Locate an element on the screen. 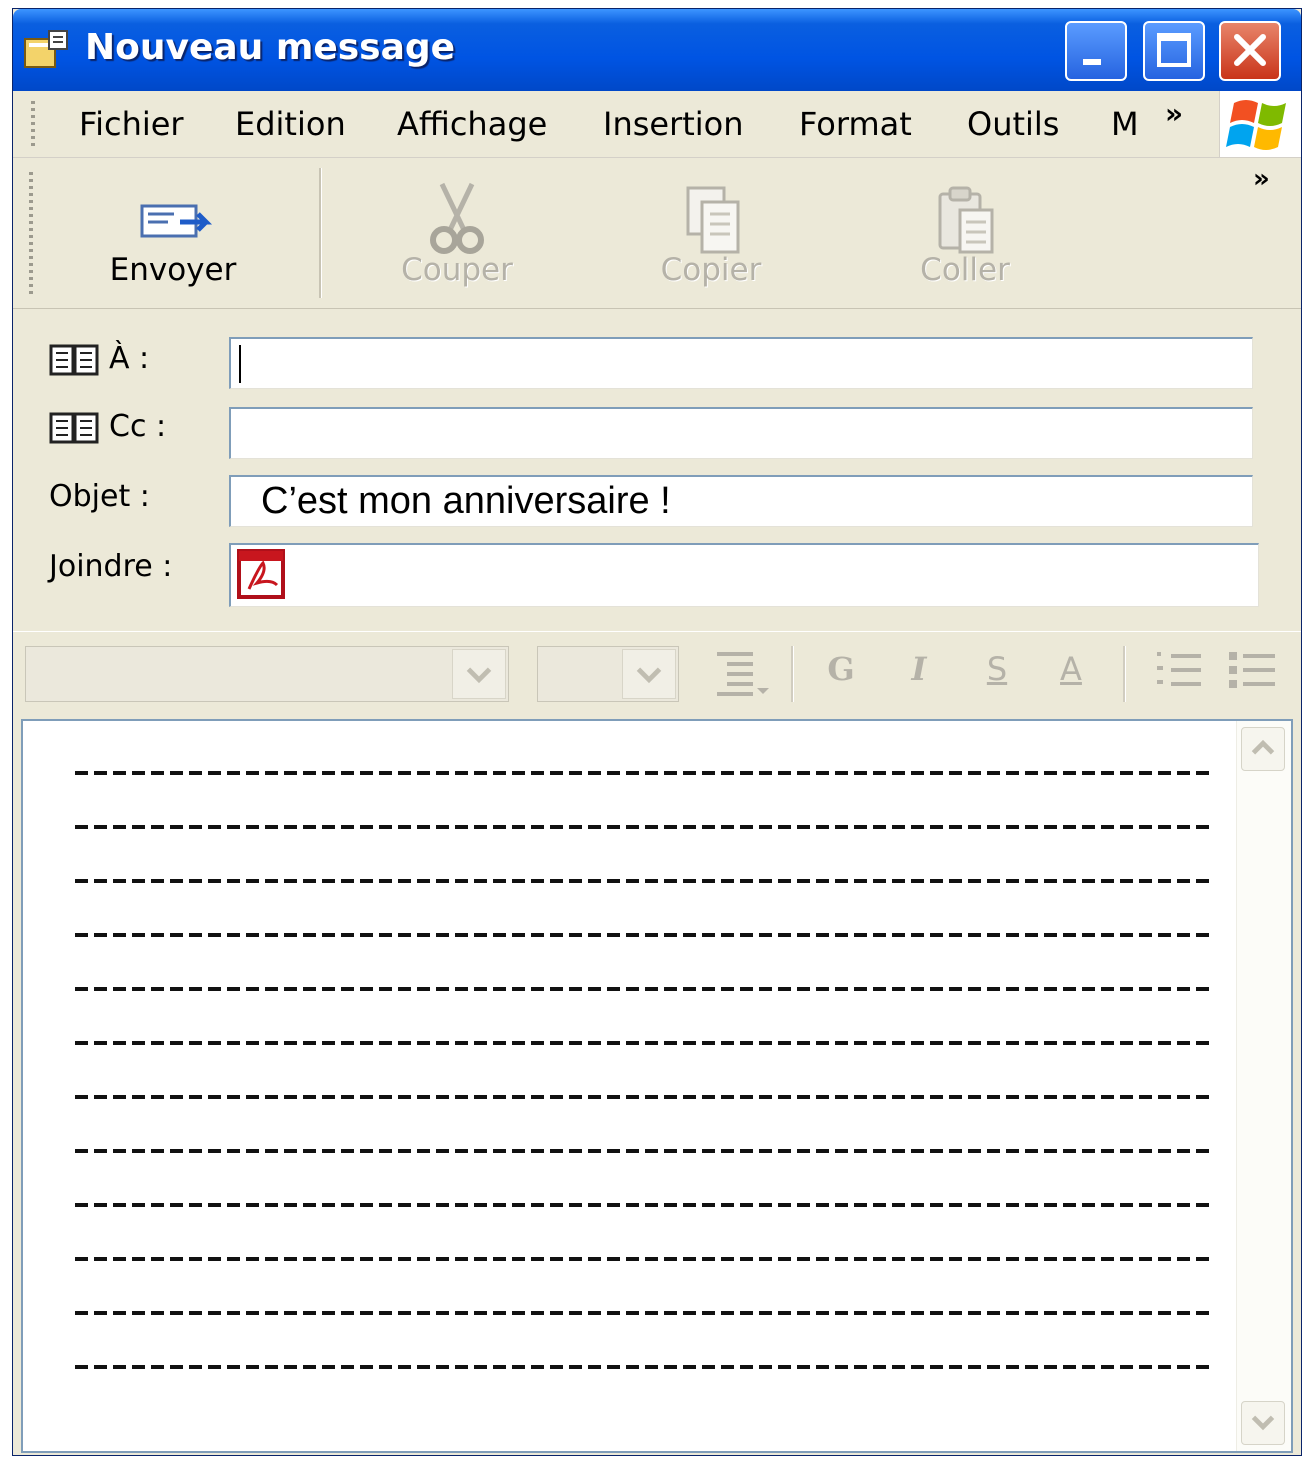  close-icon is located at coordinates (1250, 50).